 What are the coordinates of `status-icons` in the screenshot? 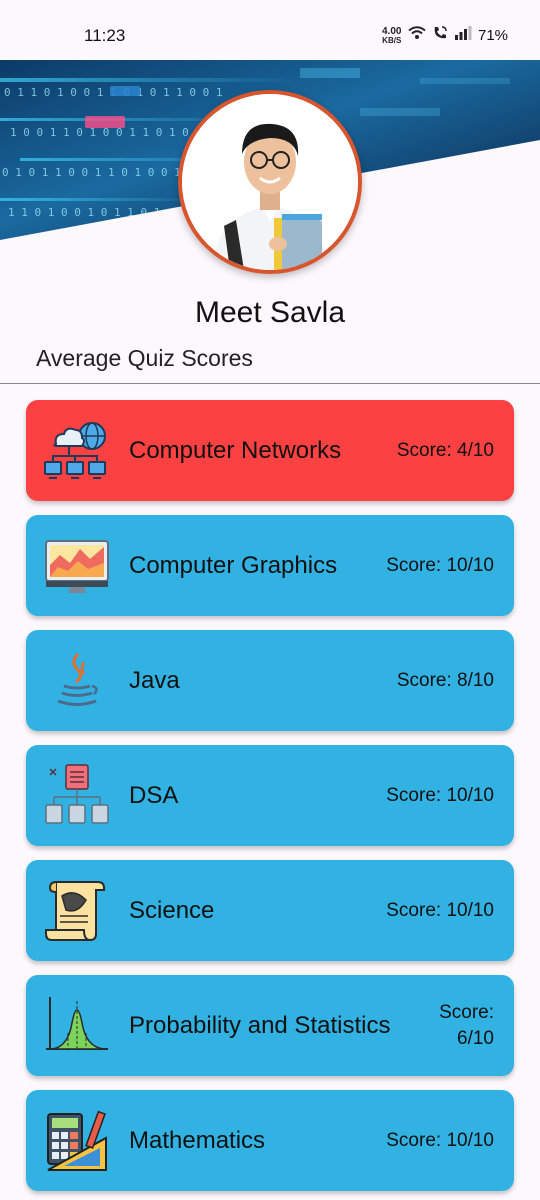 It's located at (440, 33).